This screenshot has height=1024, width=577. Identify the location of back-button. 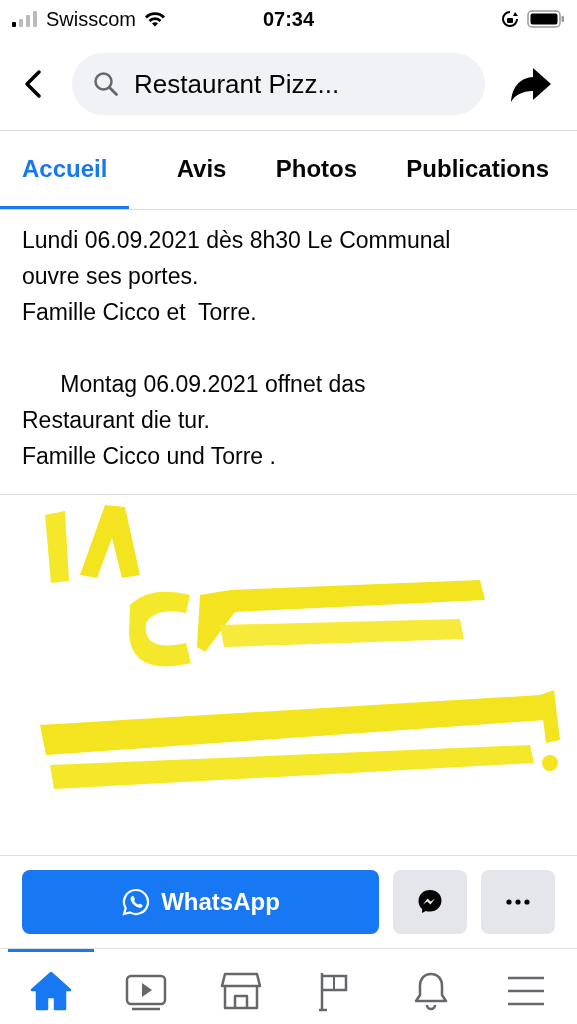
(33, 84).